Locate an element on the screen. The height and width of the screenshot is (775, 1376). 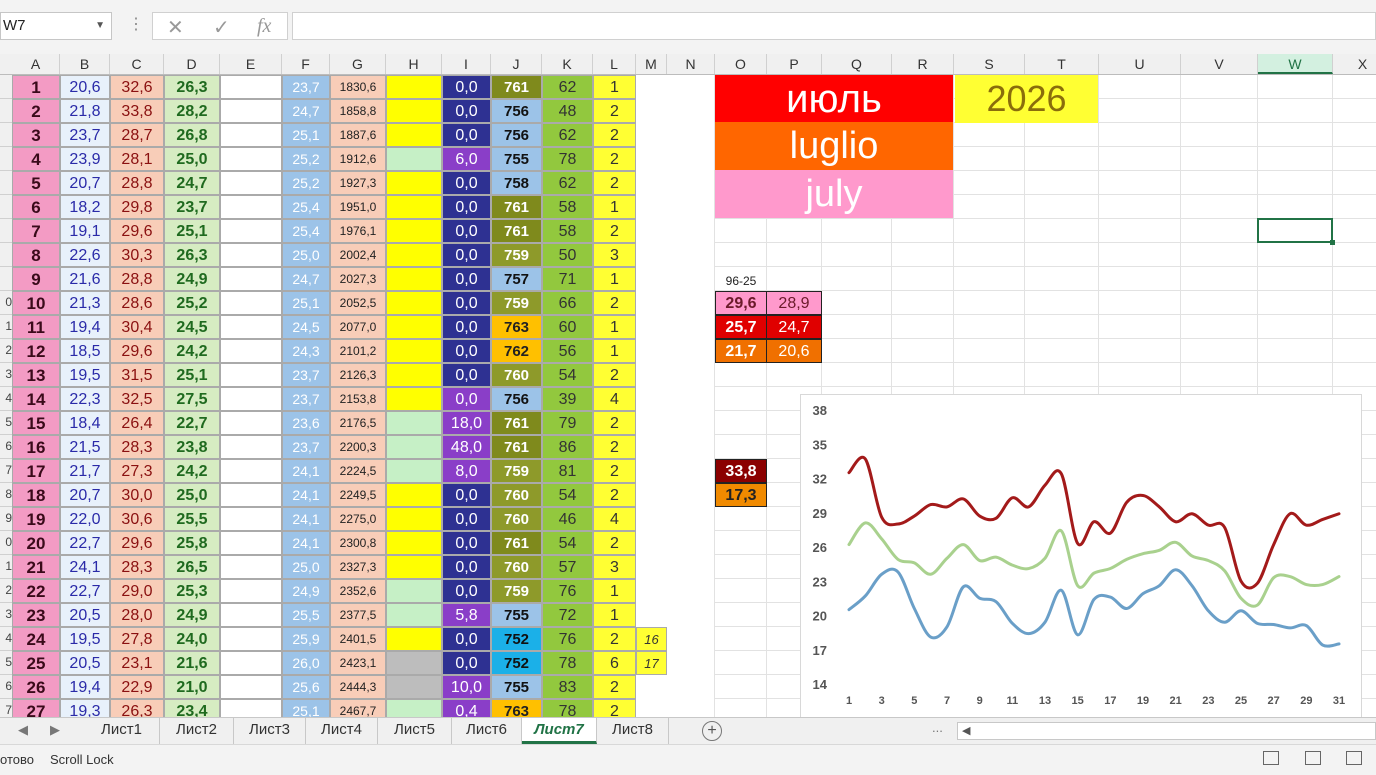
cell-b: 21,7 is located at coordinates (85, 471).